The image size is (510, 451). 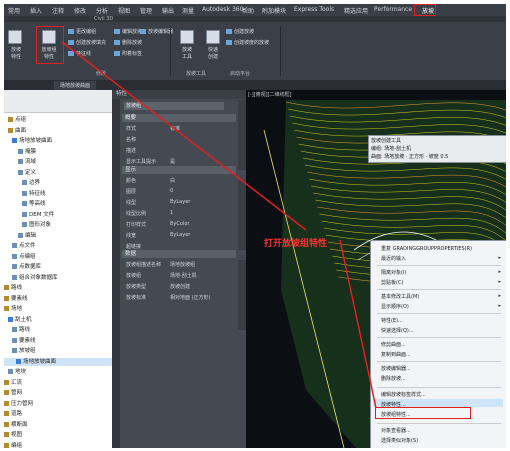 What do you see at coordinates (62, 351) in the screenshot?
I see `tree-item: 放坡组` at bounding box center [62, 351].